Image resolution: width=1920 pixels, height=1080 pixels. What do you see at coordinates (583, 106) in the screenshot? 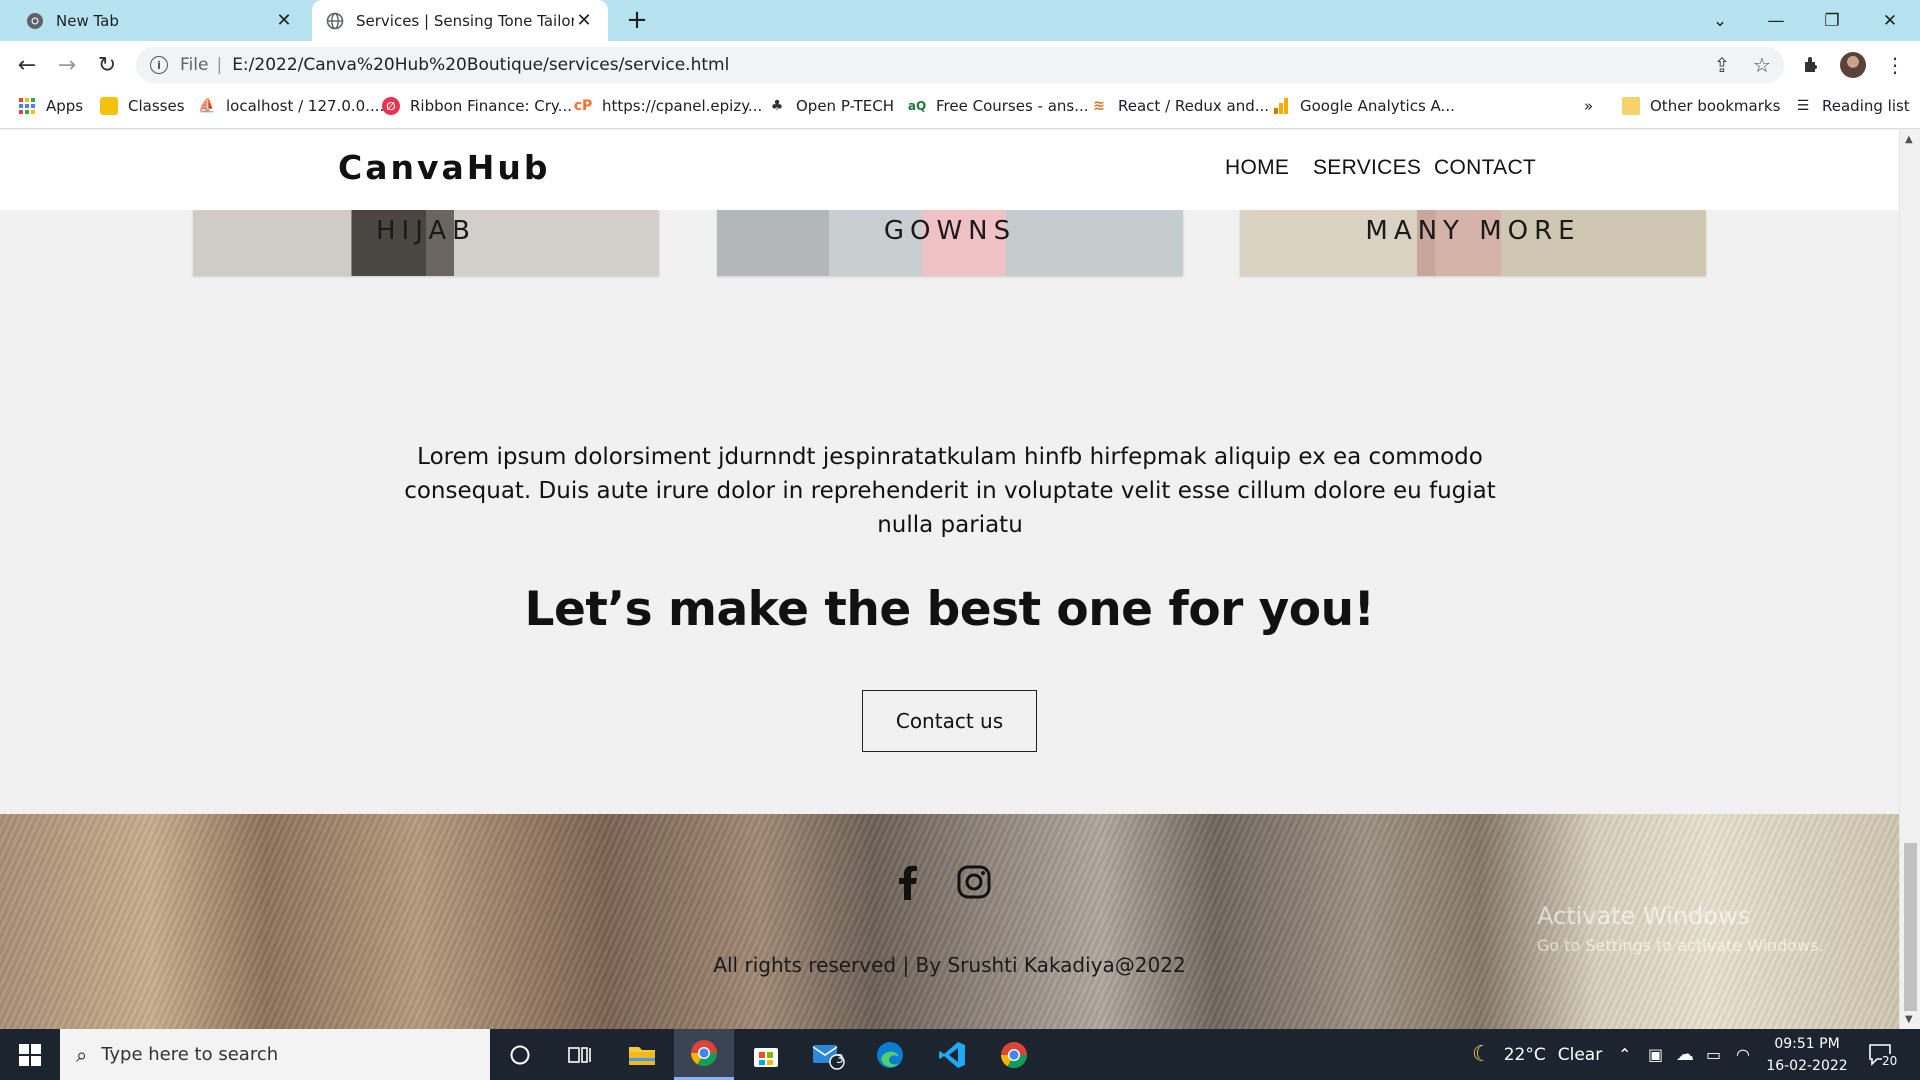
I see `cpanel-icon: cP` at bounding box center [583, 106].